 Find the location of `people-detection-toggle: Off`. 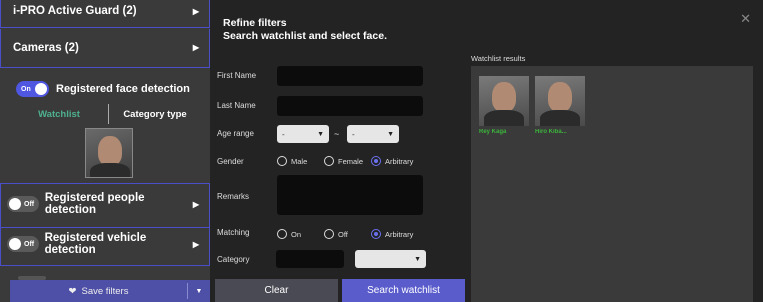

people-detection-toggle: Off is located at coordinates (23, 204).